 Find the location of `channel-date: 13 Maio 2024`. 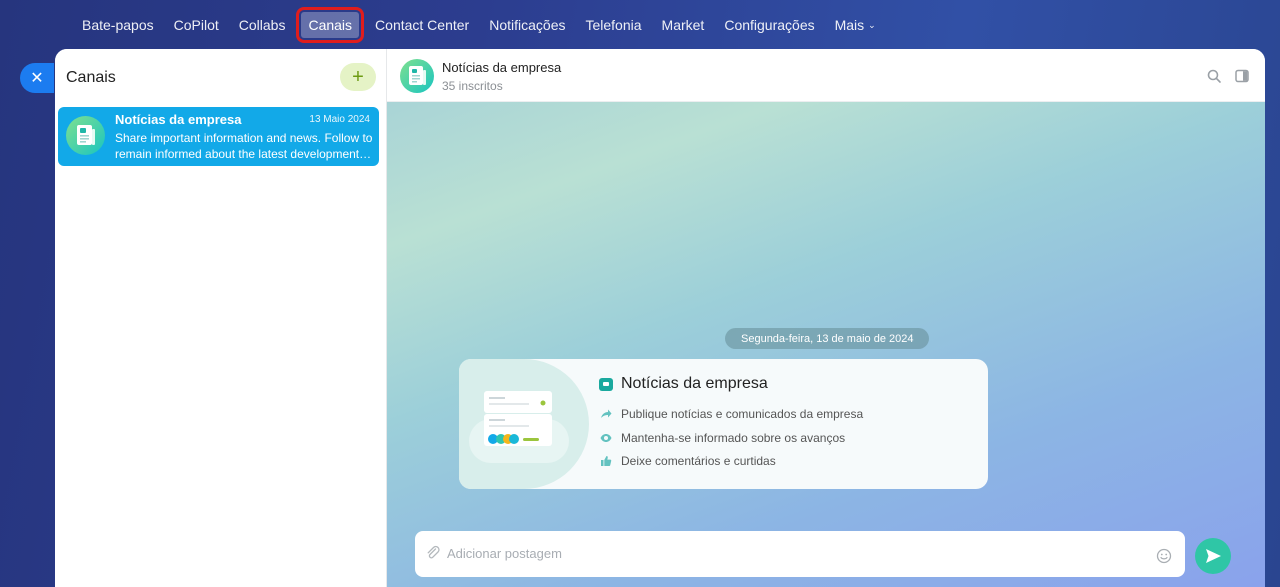

channel-date: 13 Maio 2024 is located at coordinates (339, 119).